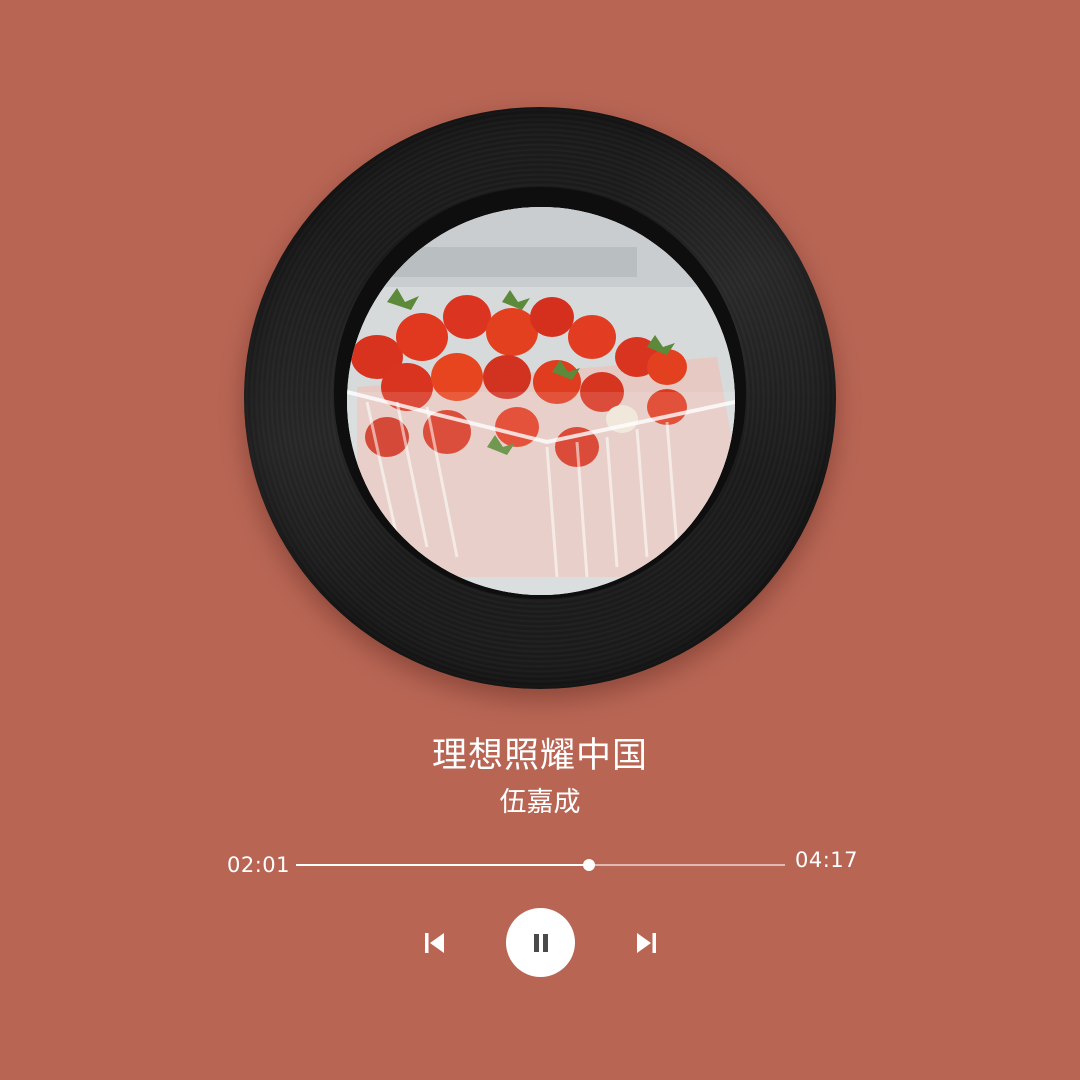  I want to click on progress-bar, so click(540, 865).